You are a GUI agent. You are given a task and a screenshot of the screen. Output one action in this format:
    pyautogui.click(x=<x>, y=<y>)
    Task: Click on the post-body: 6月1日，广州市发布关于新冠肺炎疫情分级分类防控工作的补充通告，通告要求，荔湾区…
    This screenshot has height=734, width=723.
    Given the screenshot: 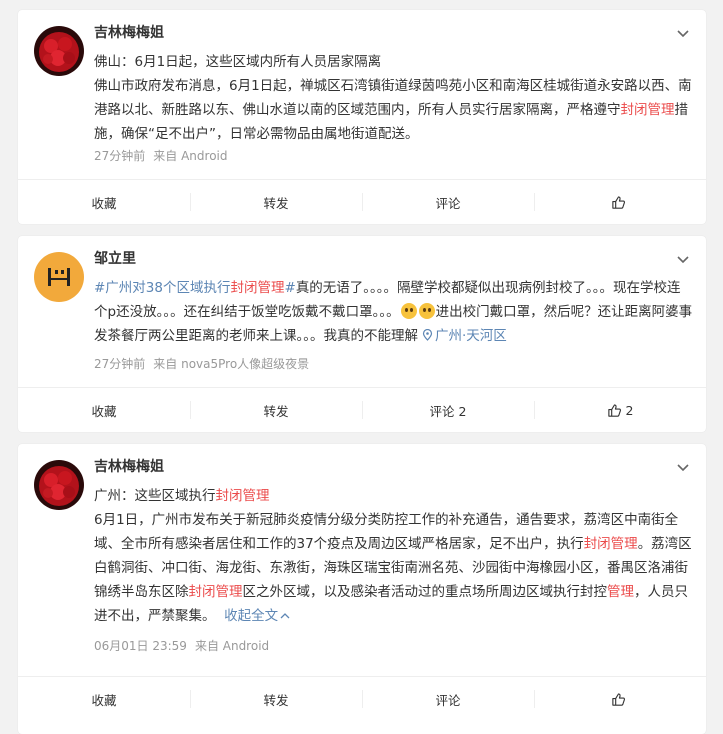 What is the action you would take?
    pyautogui.click(x=393, y=568)
    